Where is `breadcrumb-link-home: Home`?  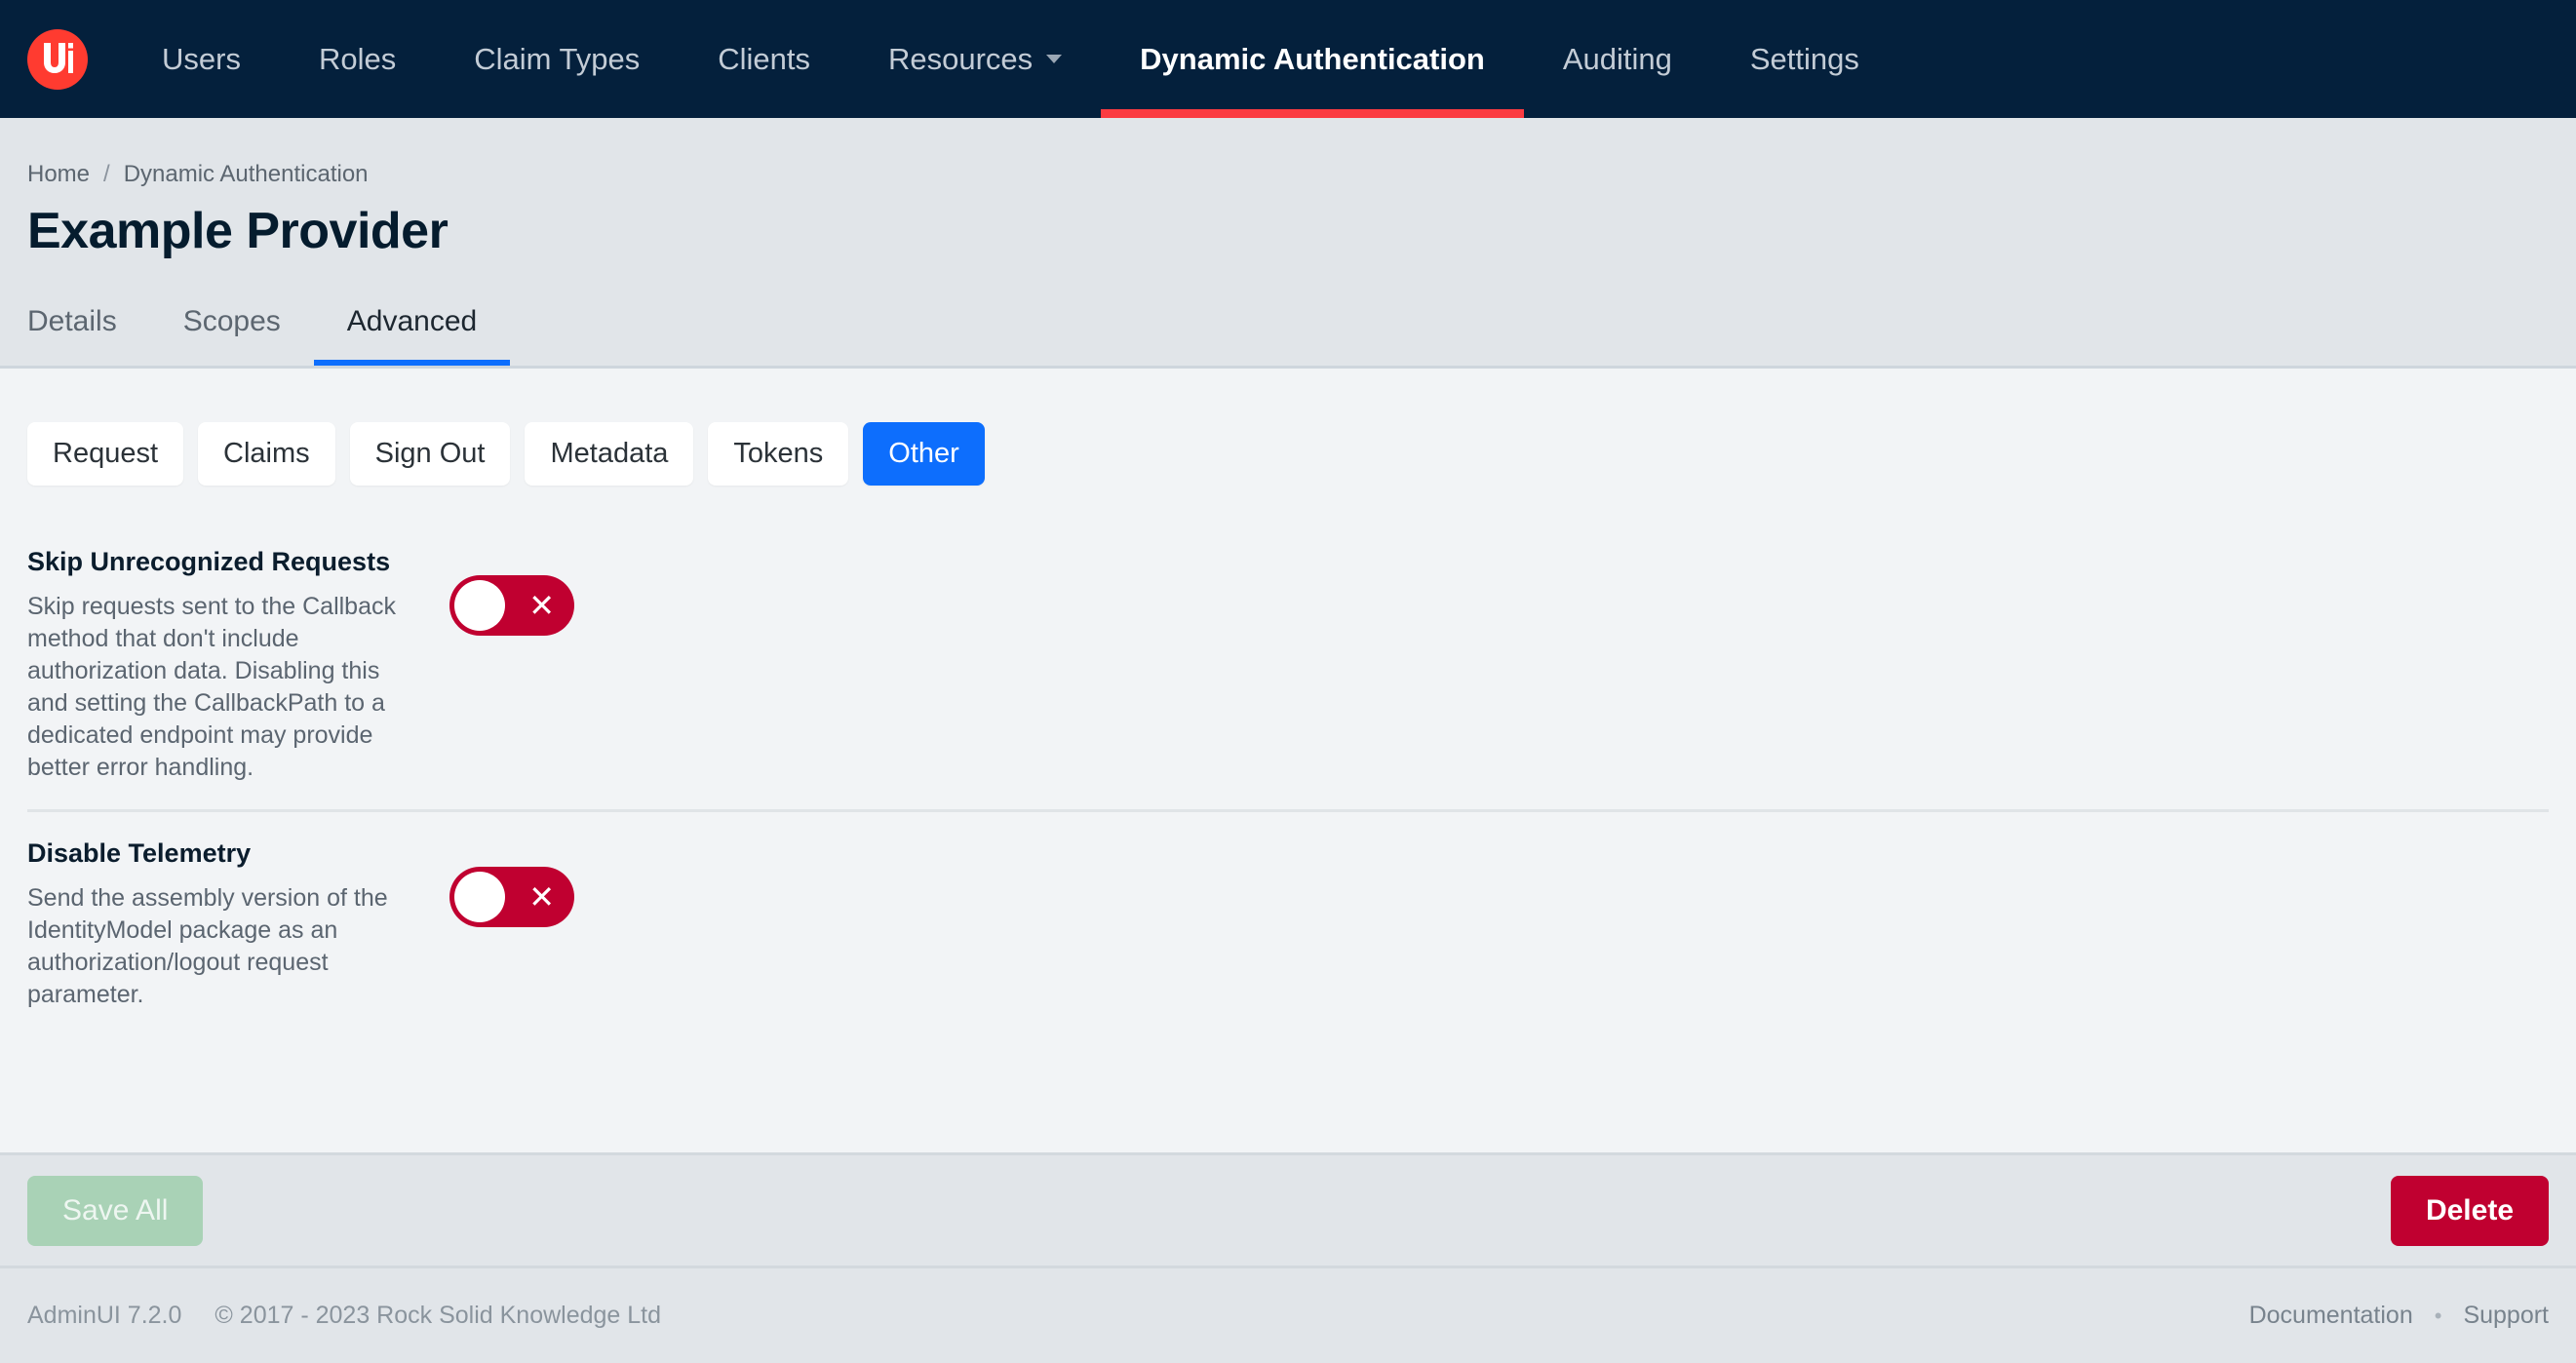
breadcrumb-link-home: Home is located at coordinates (58, 174).